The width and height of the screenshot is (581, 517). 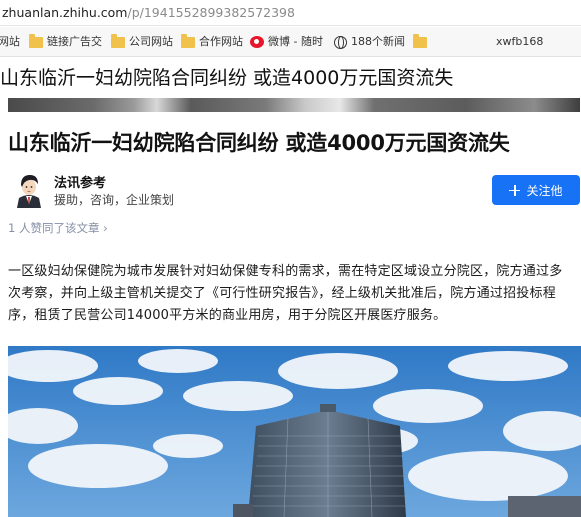 What do you see at coordinates (340, 42) in the screenshot?
I see `globe-icon` at bounding box center [340, 42].